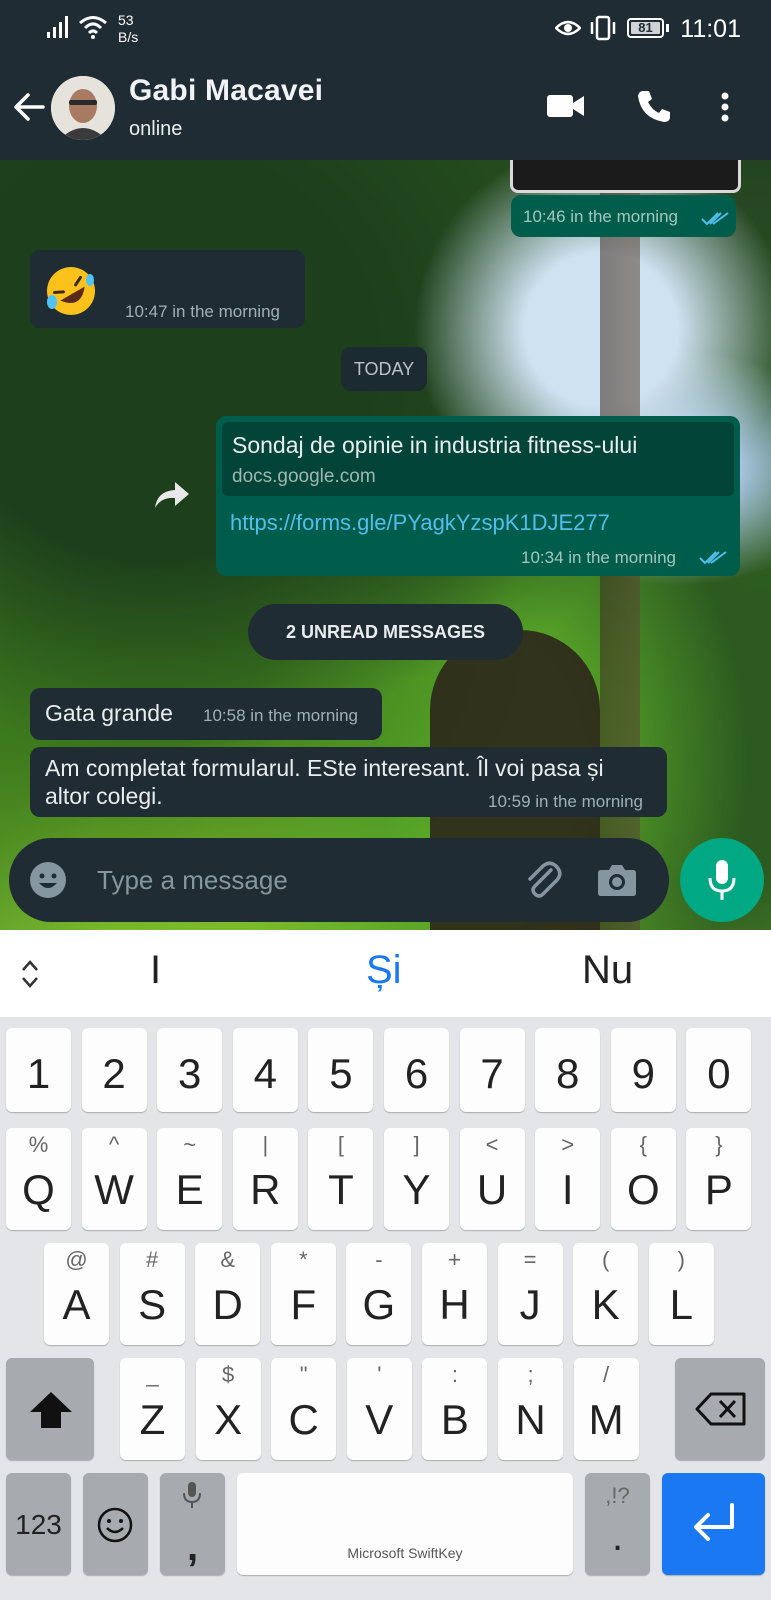 The image size is (771, 1600). What do you see at coordinates (681, 1294) in the screenshot?
I see `key-l: ) L` at bounding box center [681, 1294].